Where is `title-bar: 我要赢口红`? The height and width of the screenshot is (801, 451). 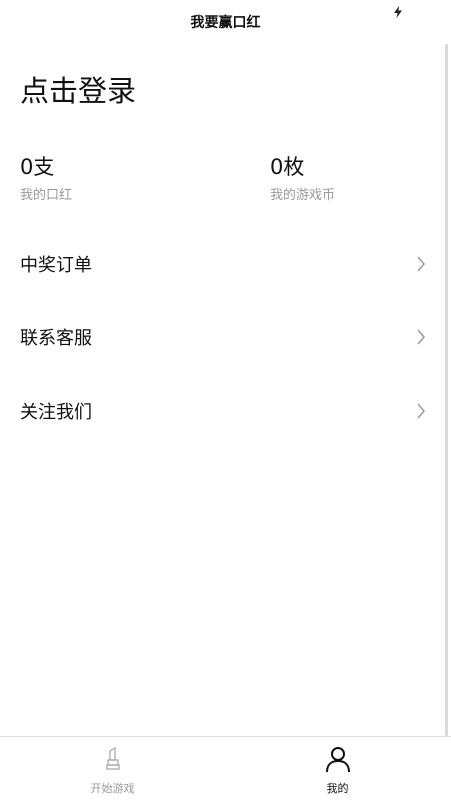 title-bar: 我要赢口红 is located at coordinates (225, 22).